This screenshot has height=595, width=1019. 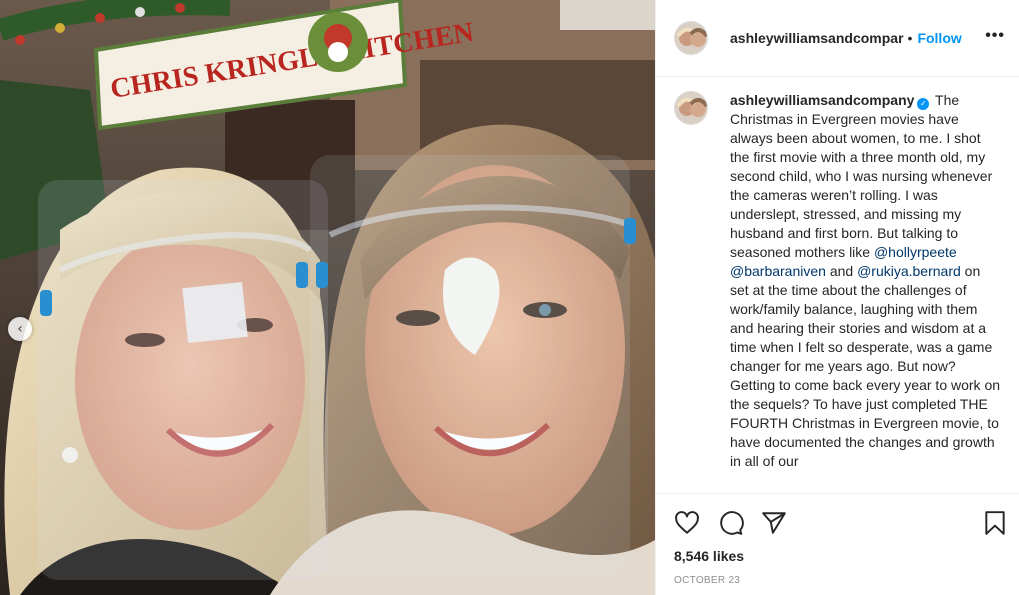 I want to click on avatar, so click(x=691, y=38).